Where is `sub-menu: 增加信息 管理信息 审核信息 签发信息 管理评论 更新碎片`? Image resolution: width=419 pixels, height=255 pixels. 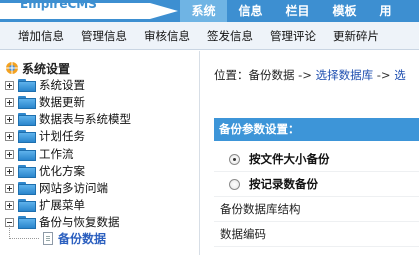
sub-menu: 增加信息 管理信息 审核信息 签发信息 管理评论 更新碎片 is located at coordinates (209, 36).